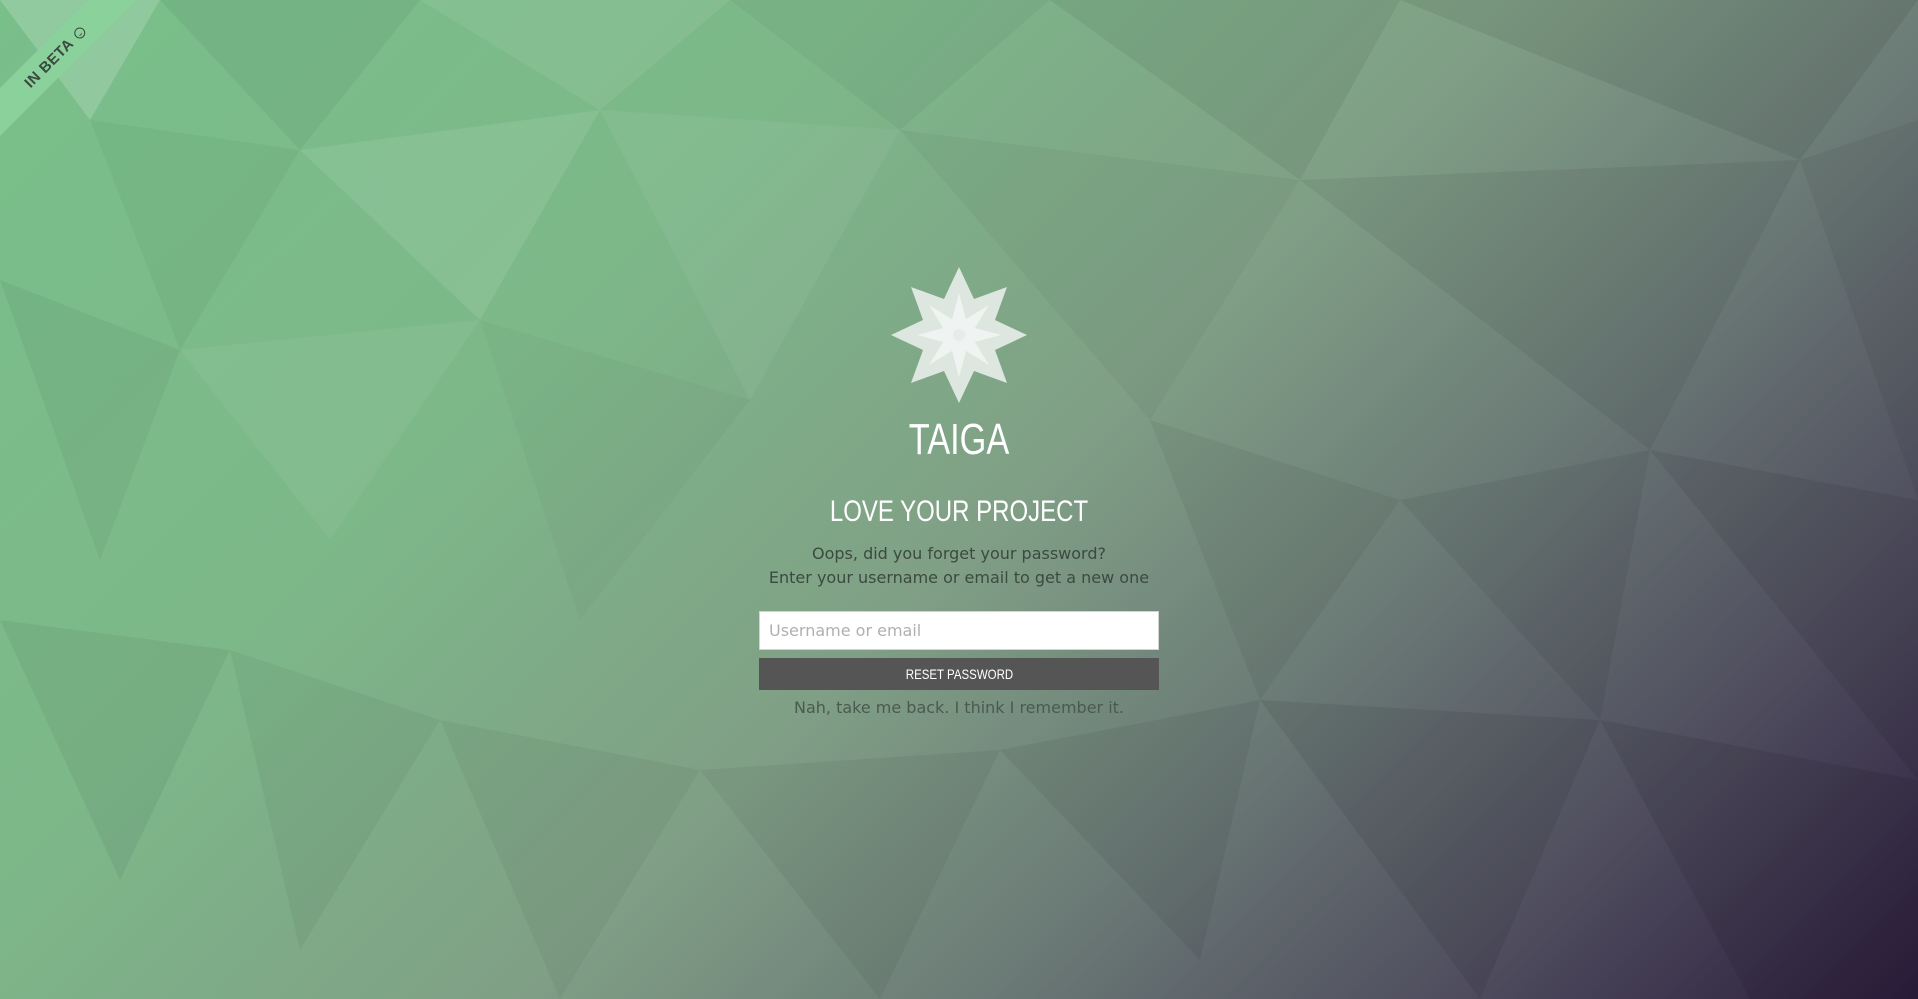  Describe the element at coordinates (959, 630) in the screenshot. I see `username-or-email-input` at that location.